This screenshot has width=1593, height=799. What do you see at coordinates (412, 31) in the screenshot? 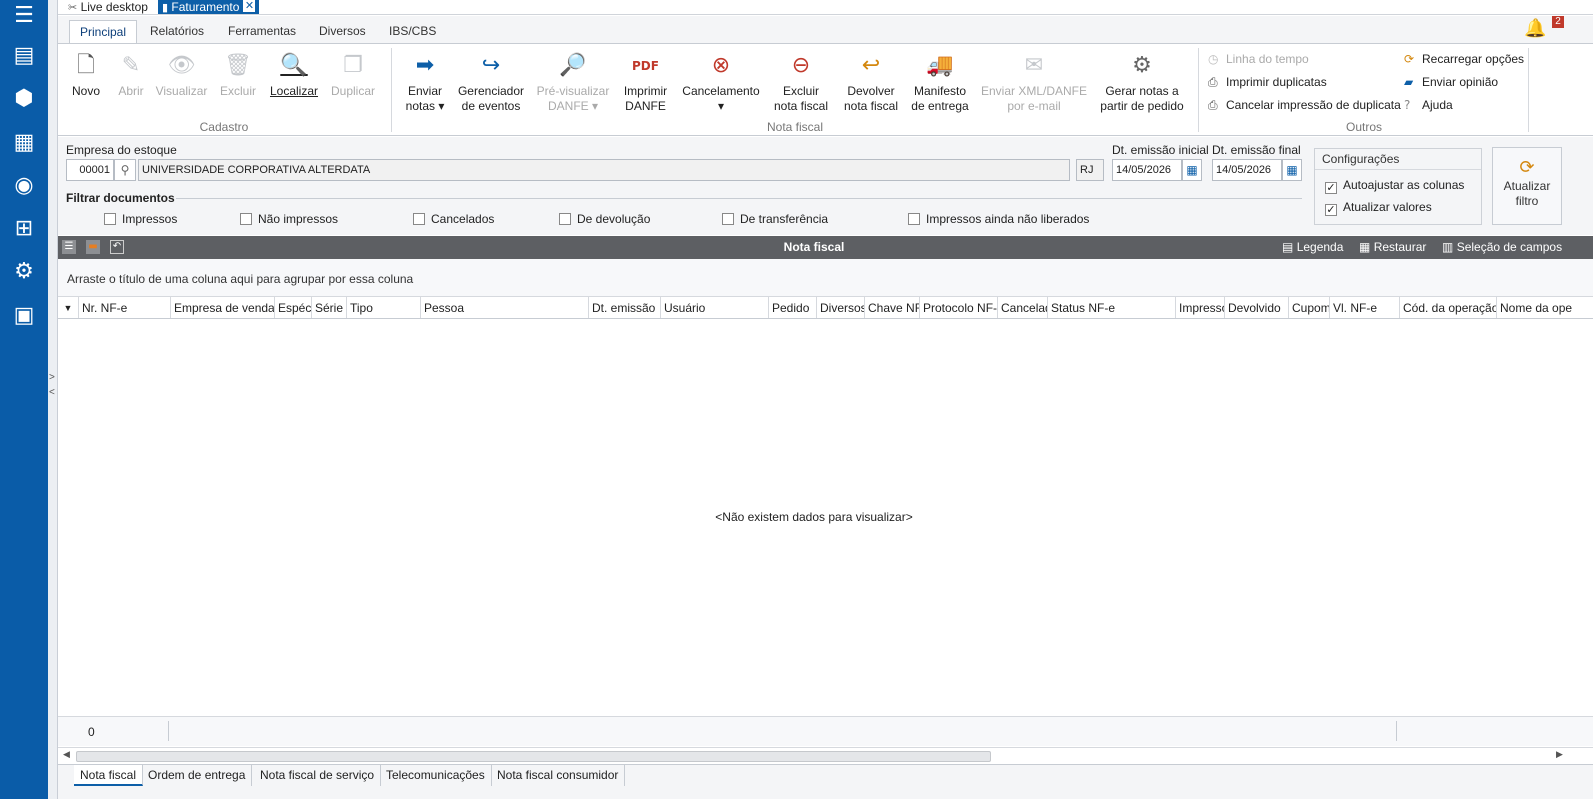
I see `tab-ibs-cbs: IBS/CBS` at bounding box center [412, 31].